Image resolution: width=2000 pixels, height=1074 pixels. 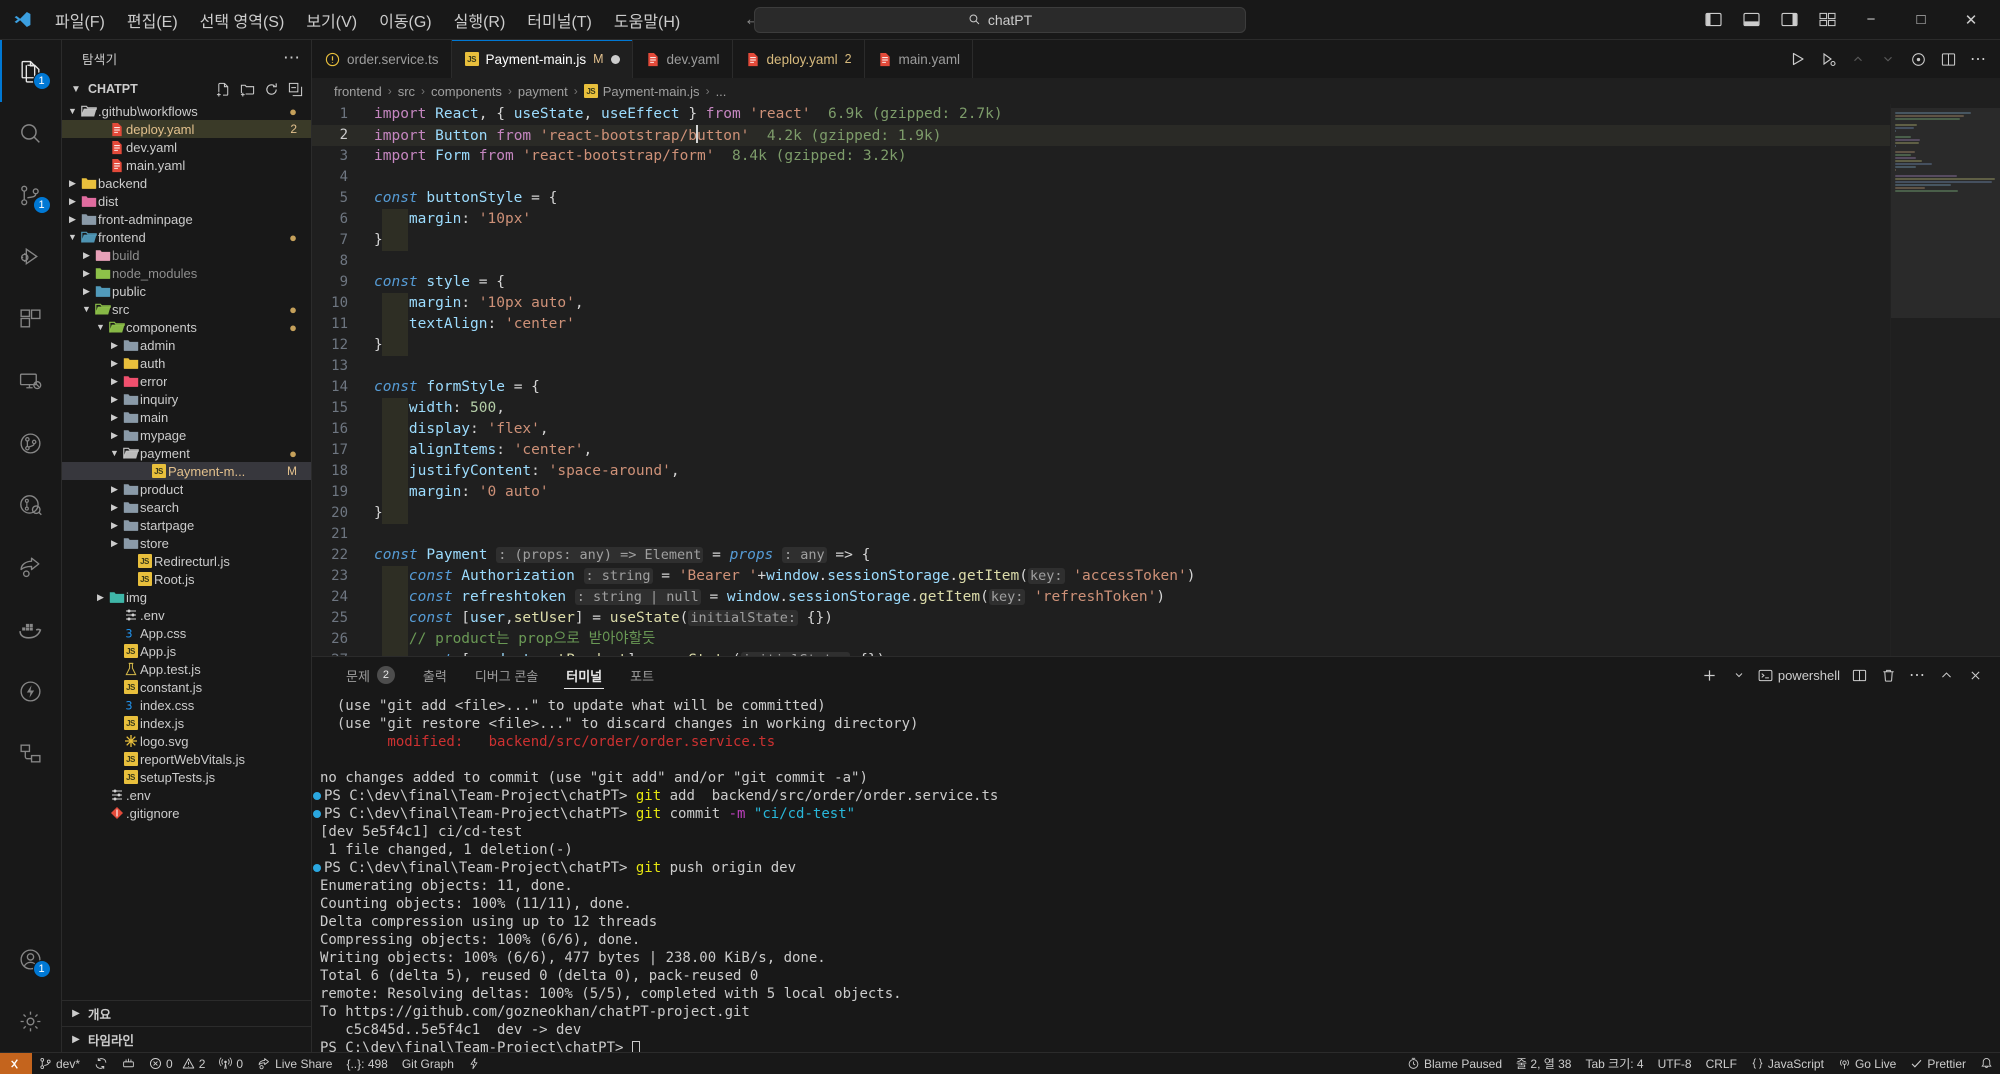 I want to click on code-line: 5 const buttonStyle = {, so click(x=1101, y=198).